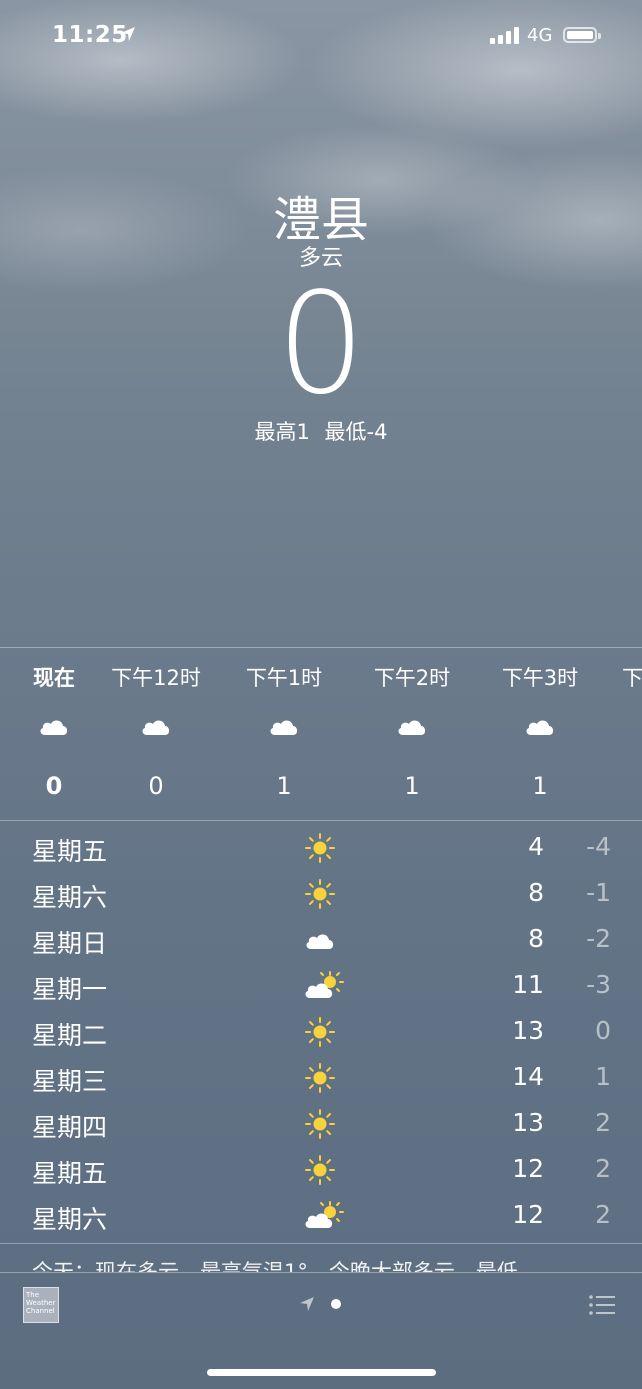  Describe the element at coordinates (598, 892) in the screenshot. I see `day-low: -1` at that location.